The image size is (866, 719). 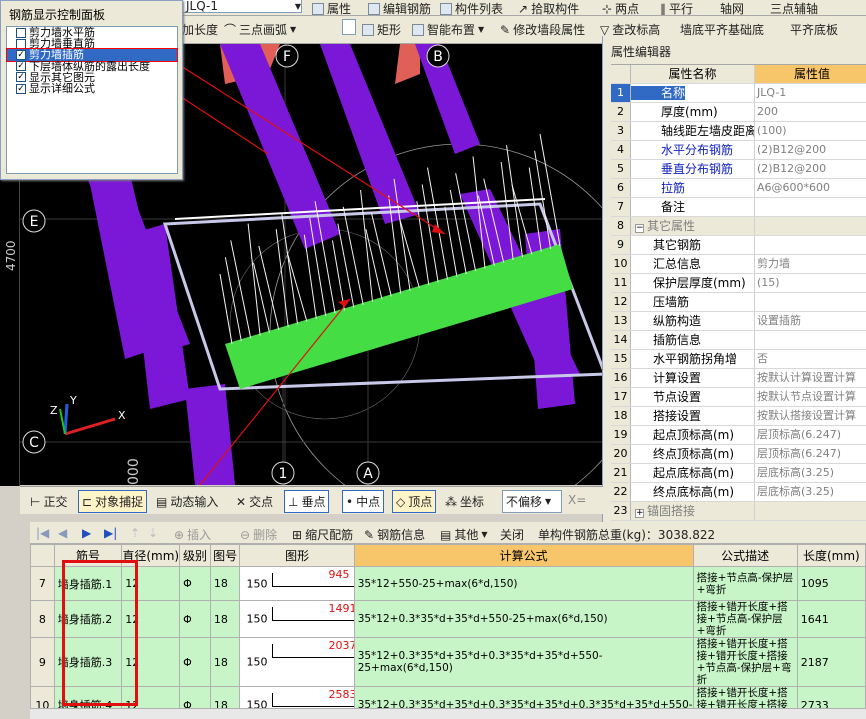 I want to click on property-row: 3 轴线距左墙皮距离 (100), so click(x=738, y=131).